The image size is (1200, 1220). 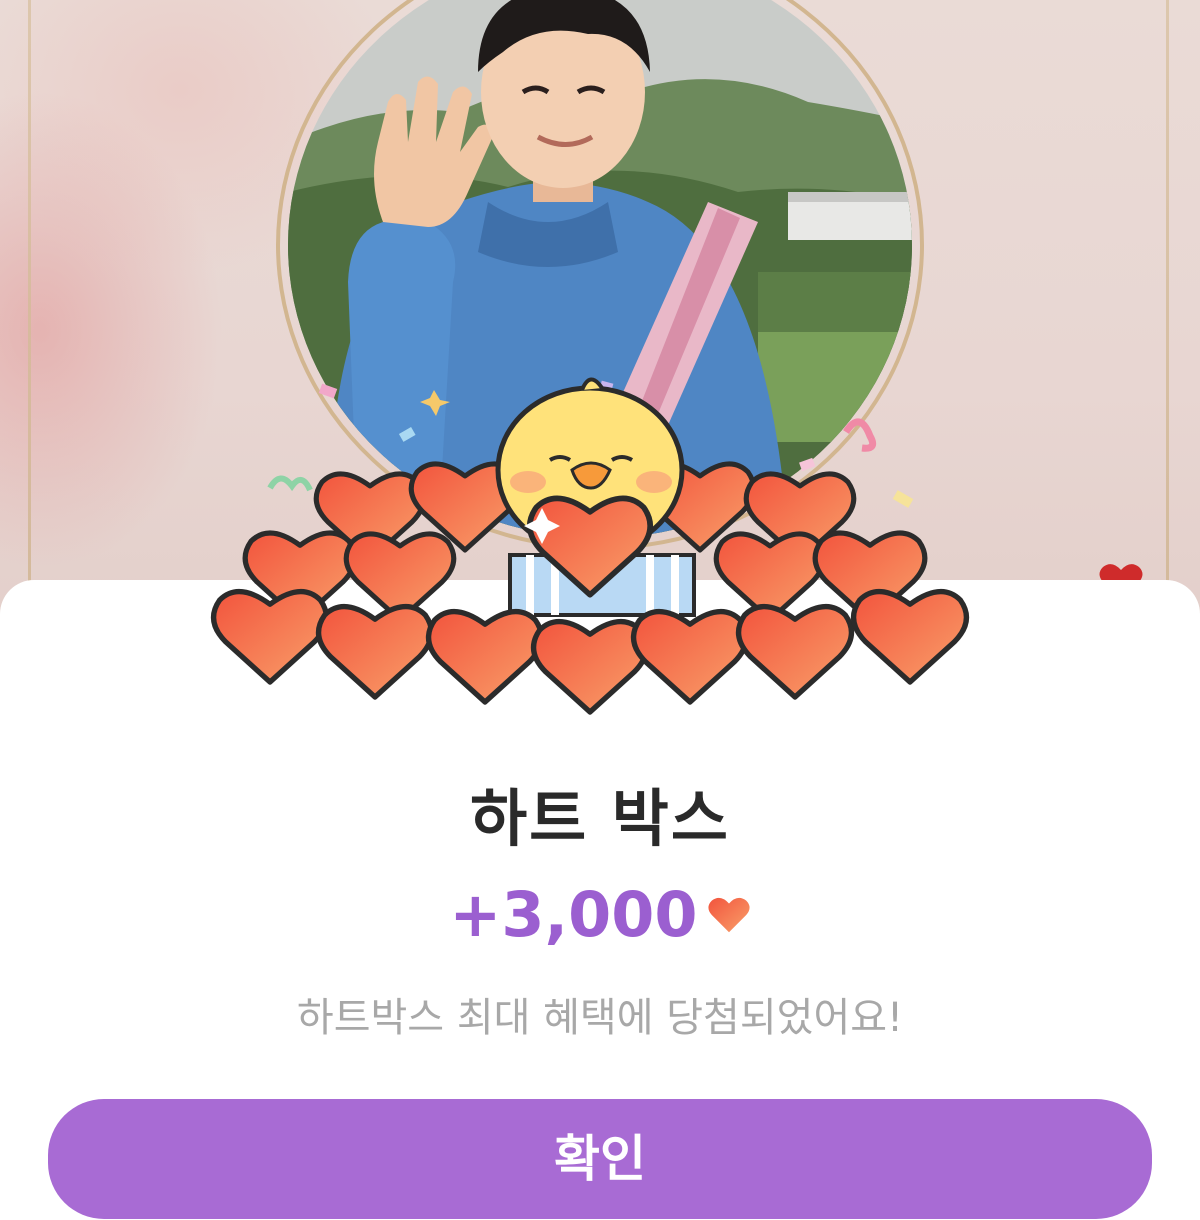 I want to click on reward-title: 하트 박스, so click(x=600, y=818).